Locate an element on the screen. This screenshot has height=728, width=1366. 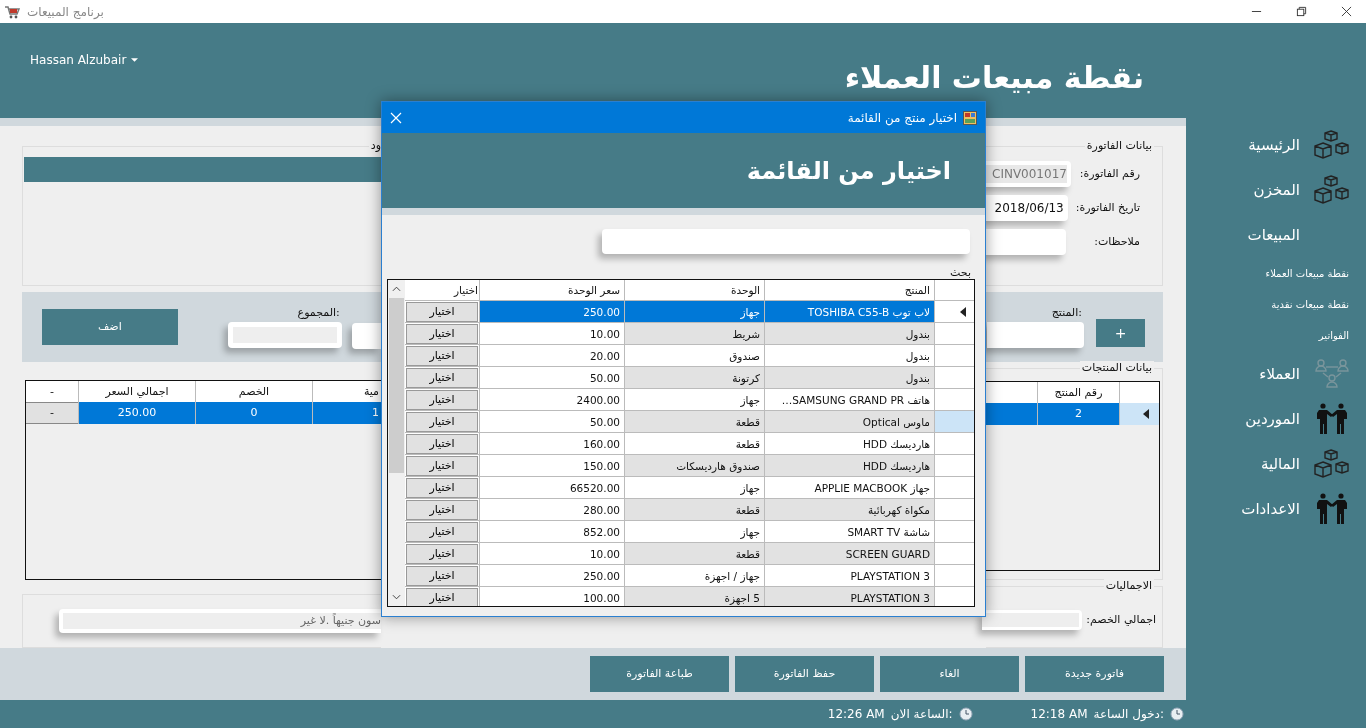
table-cell: 10.00 is located at coordinates (551, 333).